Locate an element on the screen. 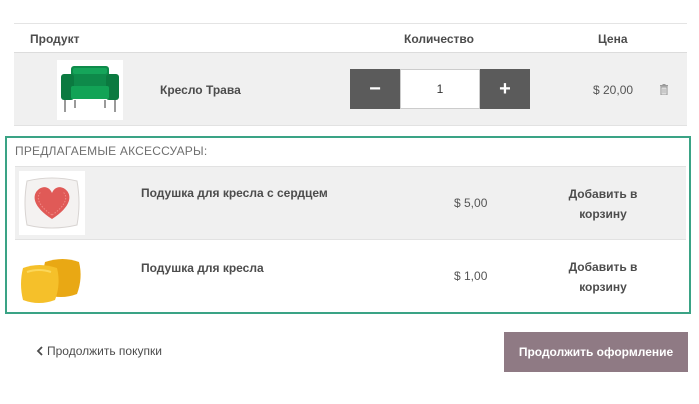 The width and height of the screenshot is (699, 404). accessory-name: Подушка для кресла с сердцем is located at coordinates (234, 193).